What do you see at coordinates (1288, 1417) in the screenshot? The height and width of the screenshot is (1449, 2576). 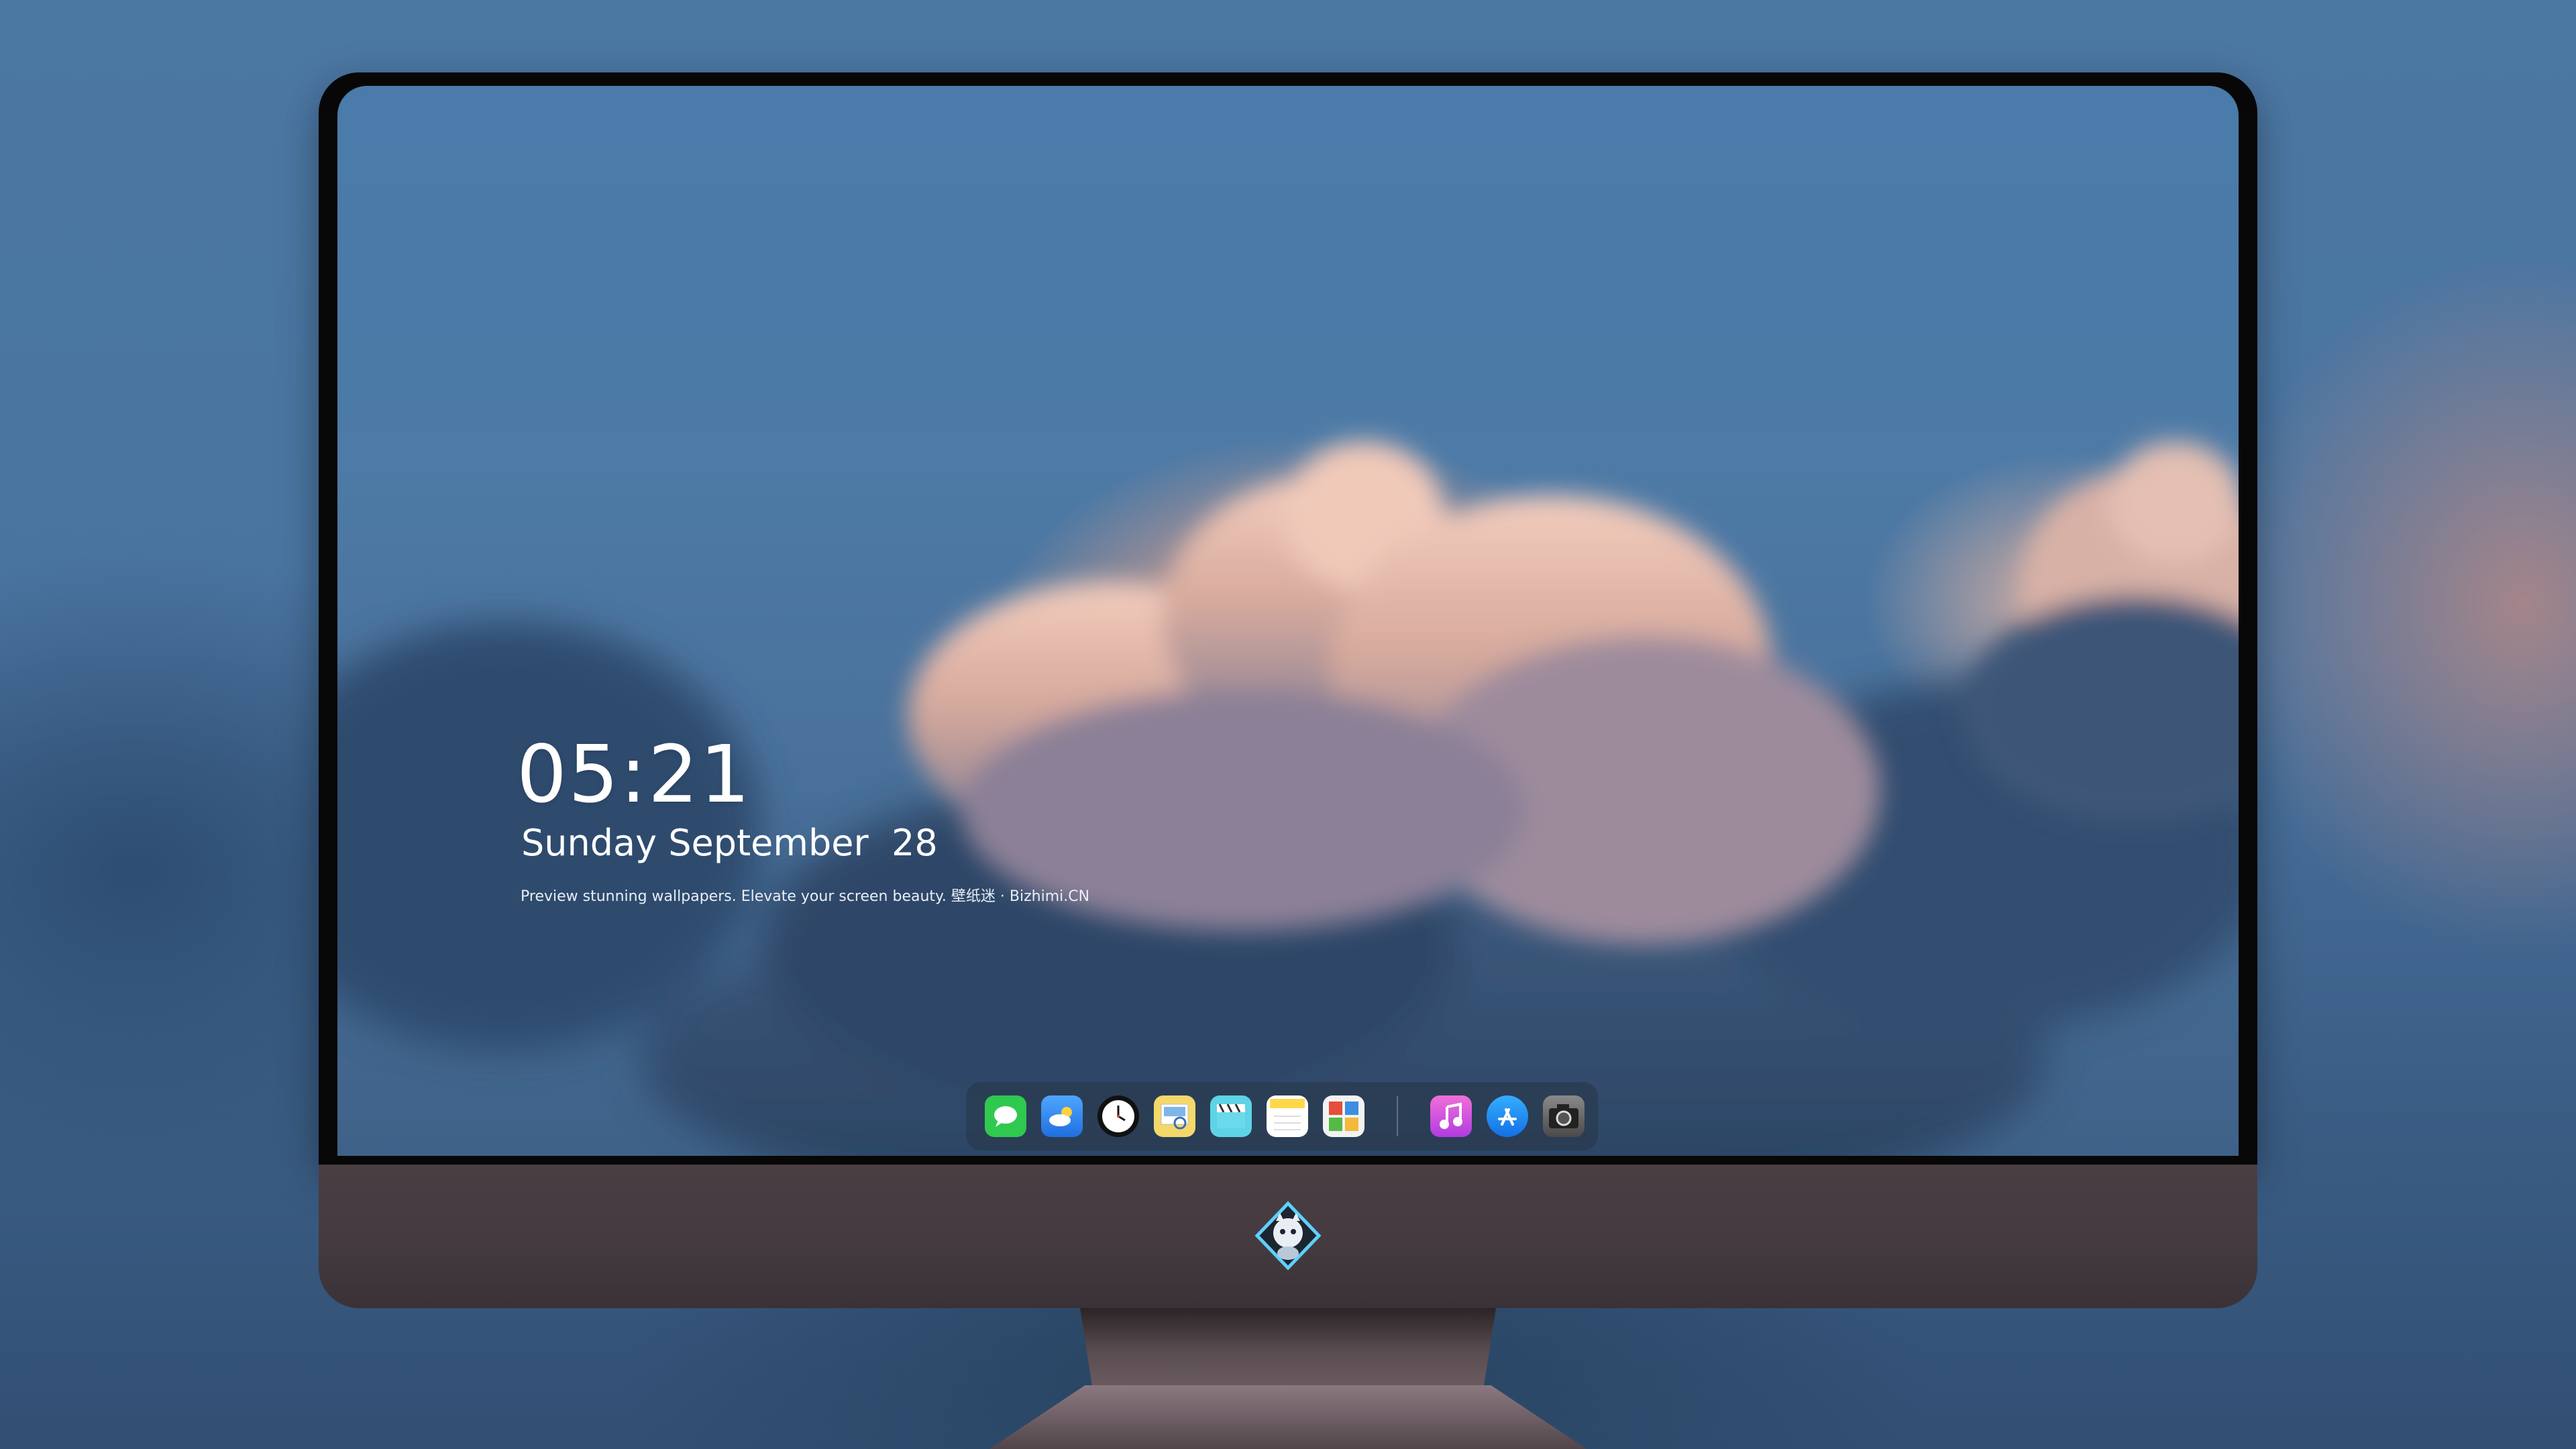 I see `monitor-stand-base` at bounding box center [1288, 1417].